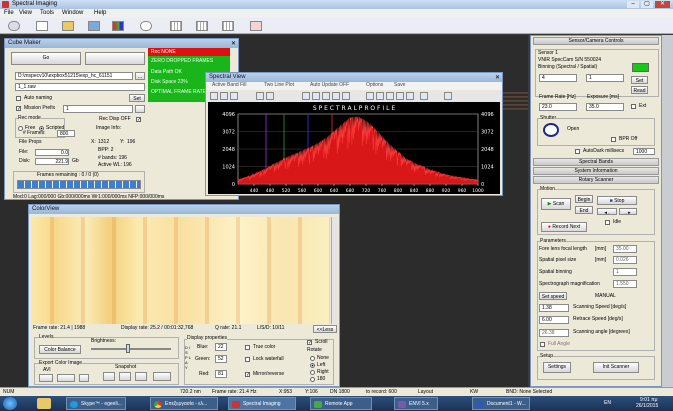 The width and height of the screenshot is (673, 411). What do you see at coordinates (554, 308) in the screenshot?
I see `scan-speed-field: 1.38` at bounding box center [554, 308].